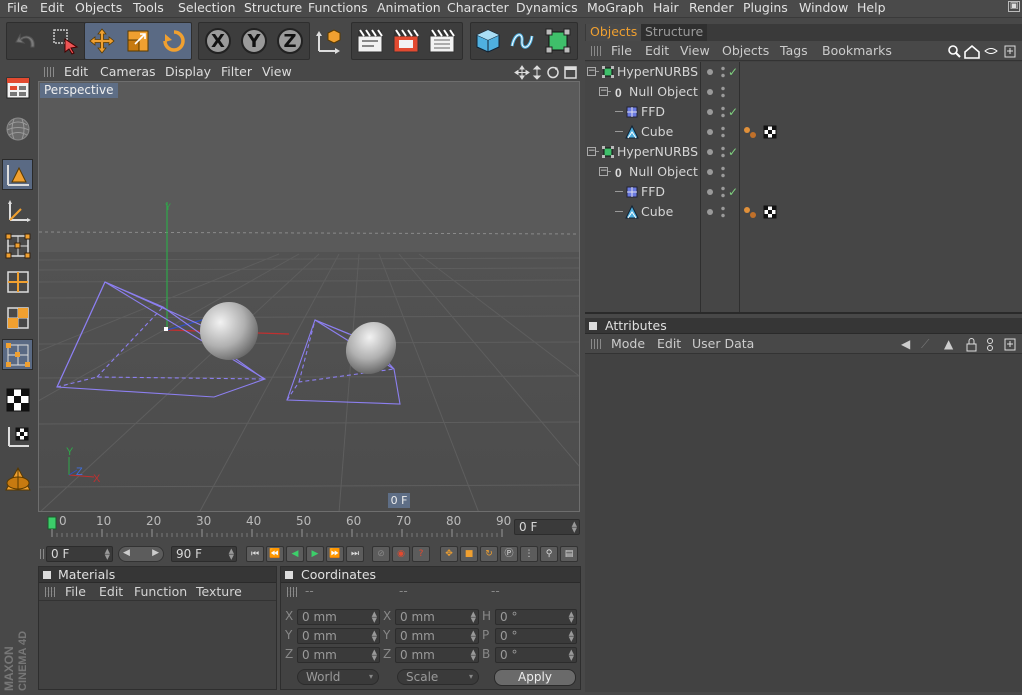  What do you see at coordinates (535, 677) in the screenshot?
I see `apply-button: Apply` at bounding box center [535, 677].